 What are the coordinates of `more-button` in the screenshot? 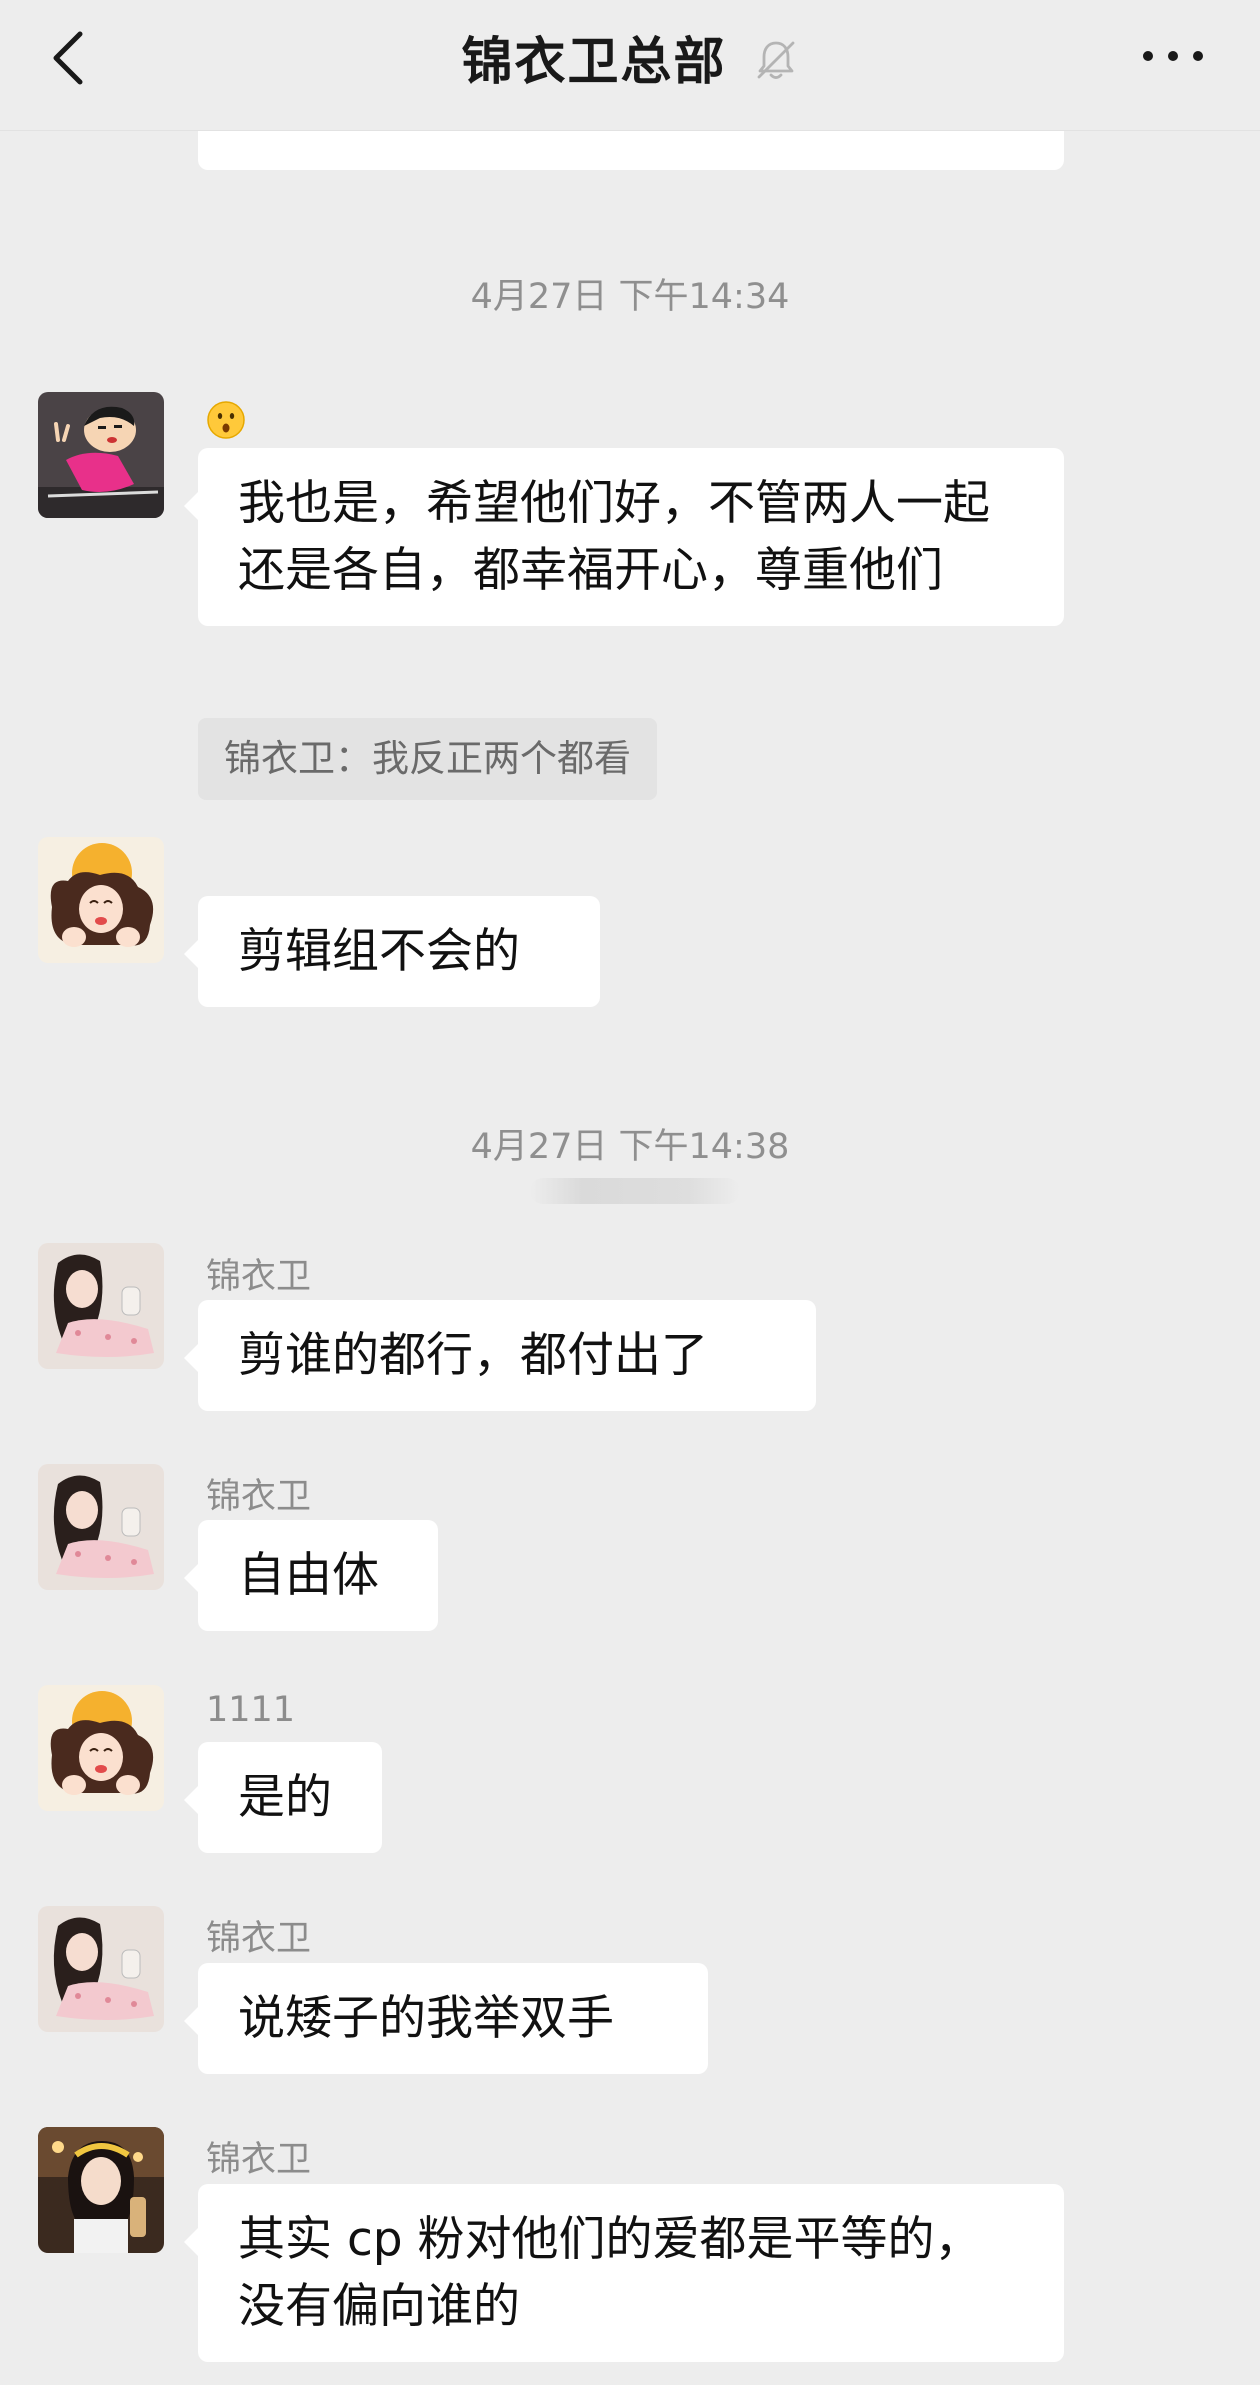 It's located at (1173, 56).